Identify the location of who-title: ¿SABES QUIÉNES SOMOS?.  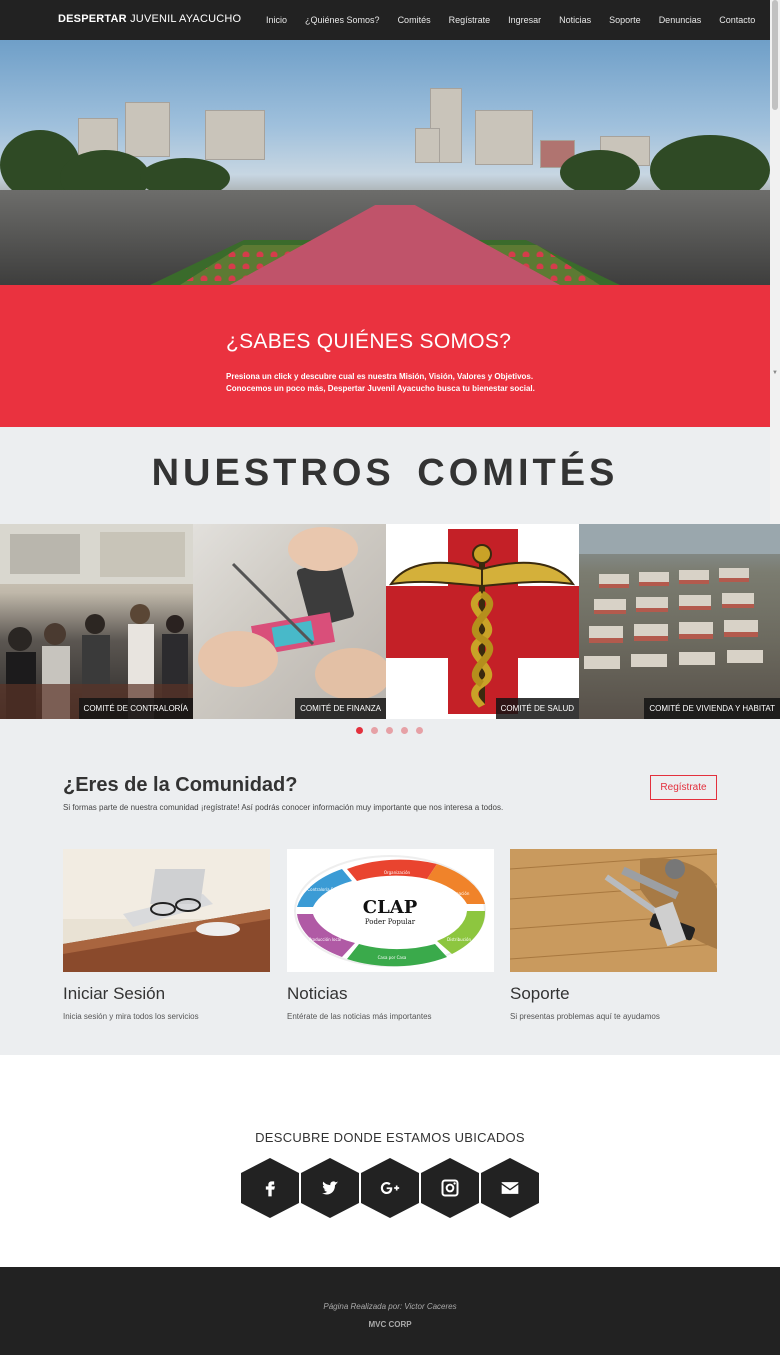
(369, 341).